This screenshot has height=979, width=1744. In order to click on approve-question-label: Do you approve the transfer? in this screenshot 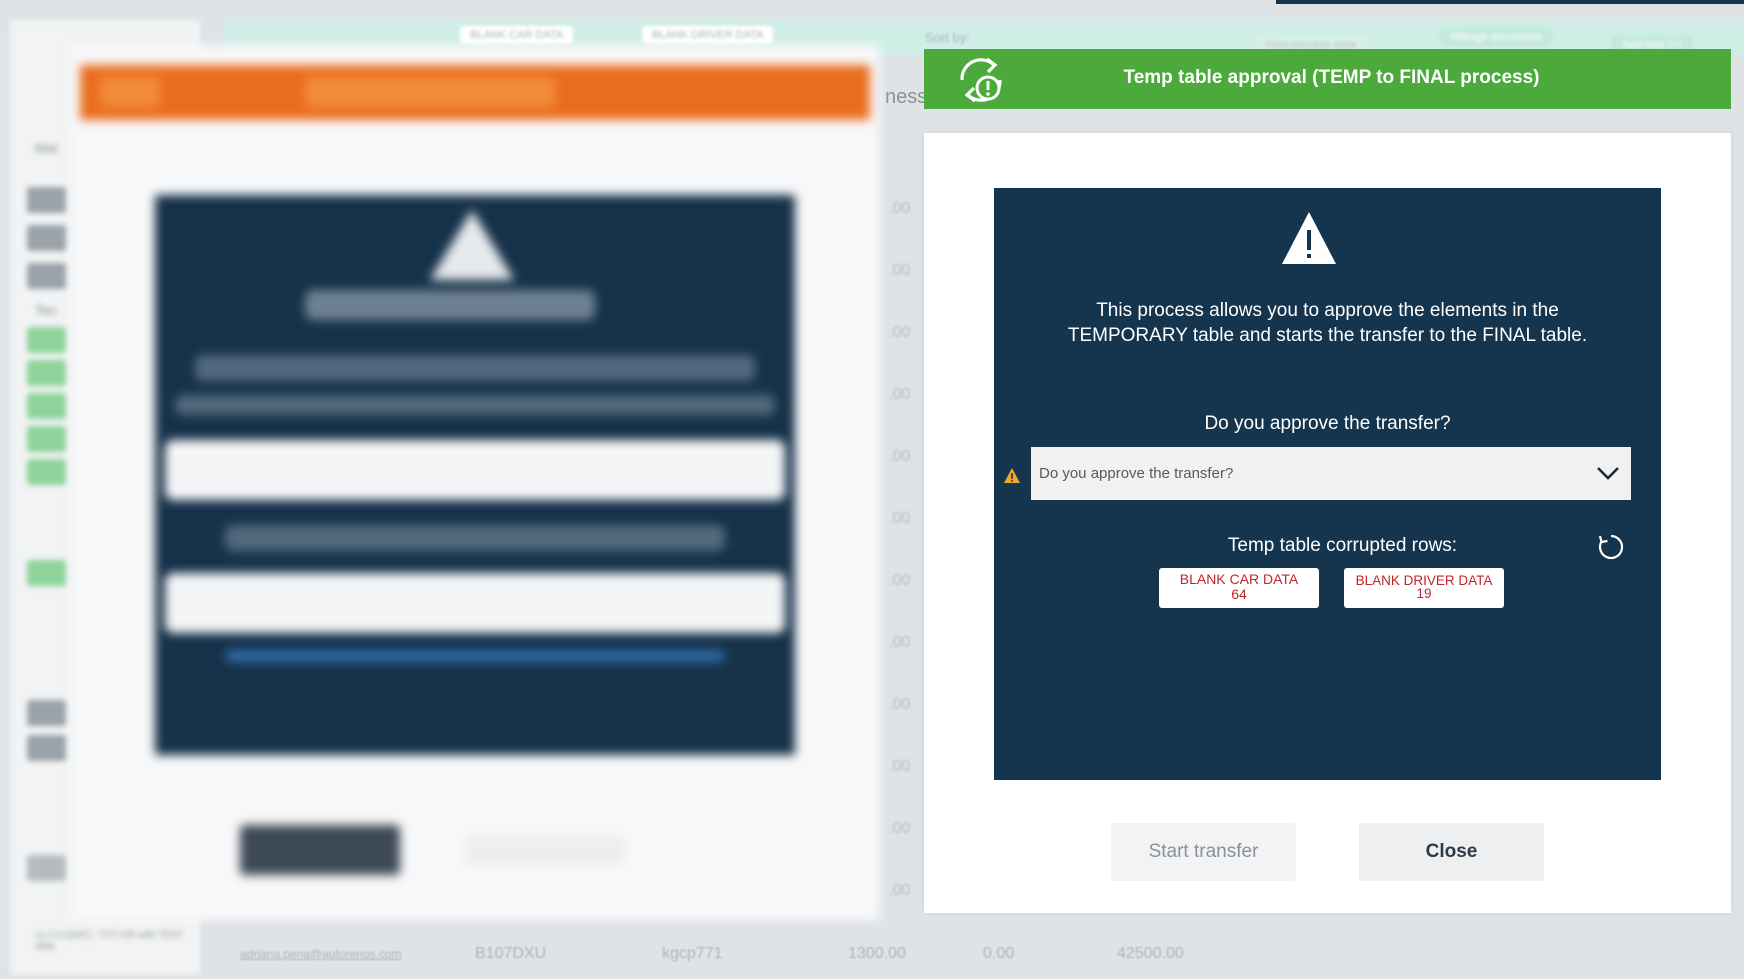, I will do `click(1327, 423)`.